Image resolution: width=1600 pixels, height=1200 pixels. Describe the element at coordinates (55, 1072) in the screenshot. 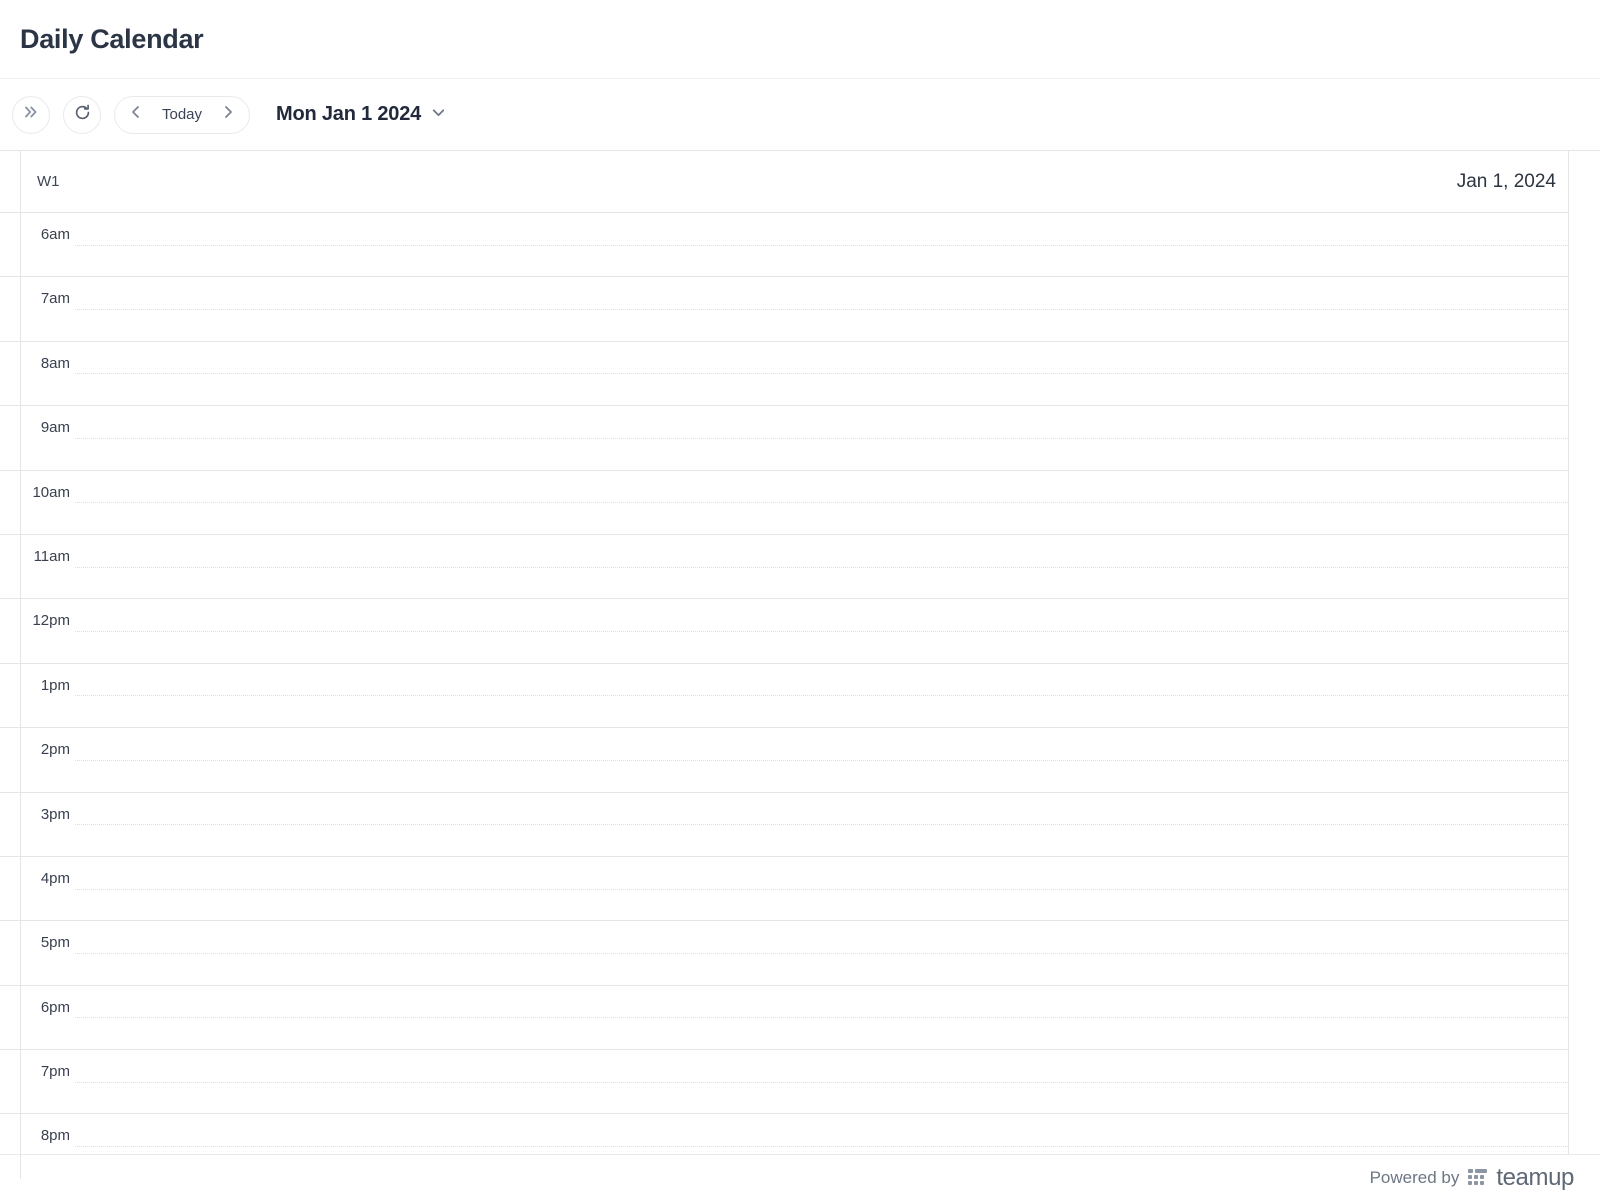

I see `hour-label: 7pm` at that location.